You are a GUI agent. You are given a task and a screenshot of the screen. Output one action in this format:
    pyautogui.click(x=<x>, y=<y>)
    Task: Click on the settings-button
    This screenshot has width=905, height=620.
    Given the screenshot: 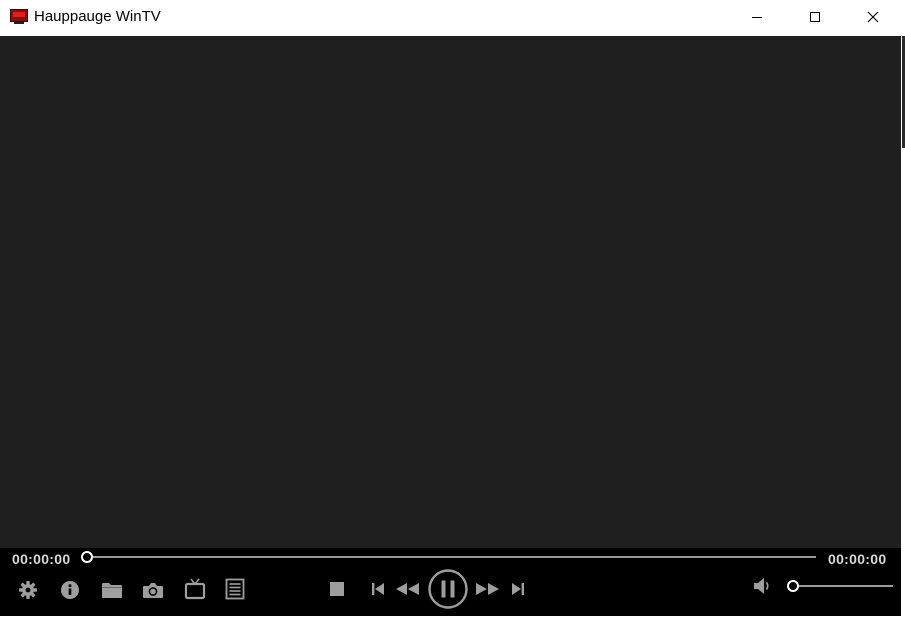 What is the action you would take?
    pyautogui.click(x=28, y=590)
    